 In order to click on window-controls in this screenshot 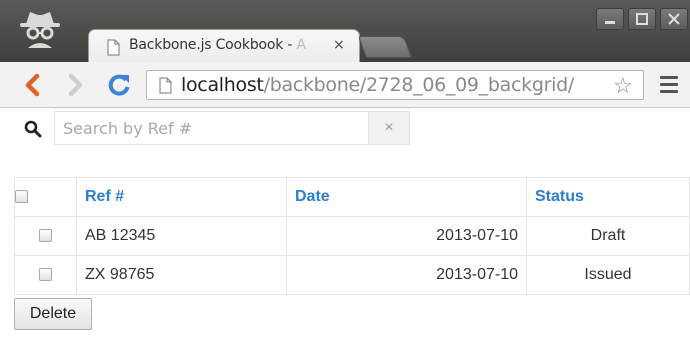, I will do `click(643, 20)`.